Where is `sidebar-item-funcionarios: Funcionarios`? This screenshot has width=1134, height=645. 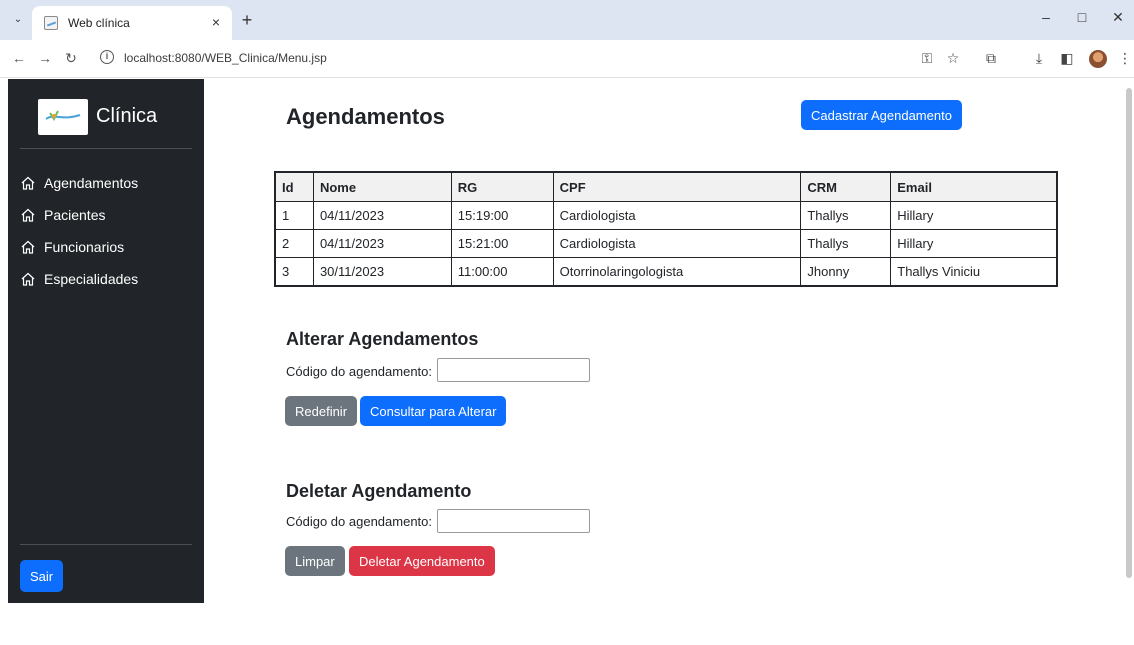 sidebar-item-funcionarios: Funcionarios is located at coordinates (79, 247).